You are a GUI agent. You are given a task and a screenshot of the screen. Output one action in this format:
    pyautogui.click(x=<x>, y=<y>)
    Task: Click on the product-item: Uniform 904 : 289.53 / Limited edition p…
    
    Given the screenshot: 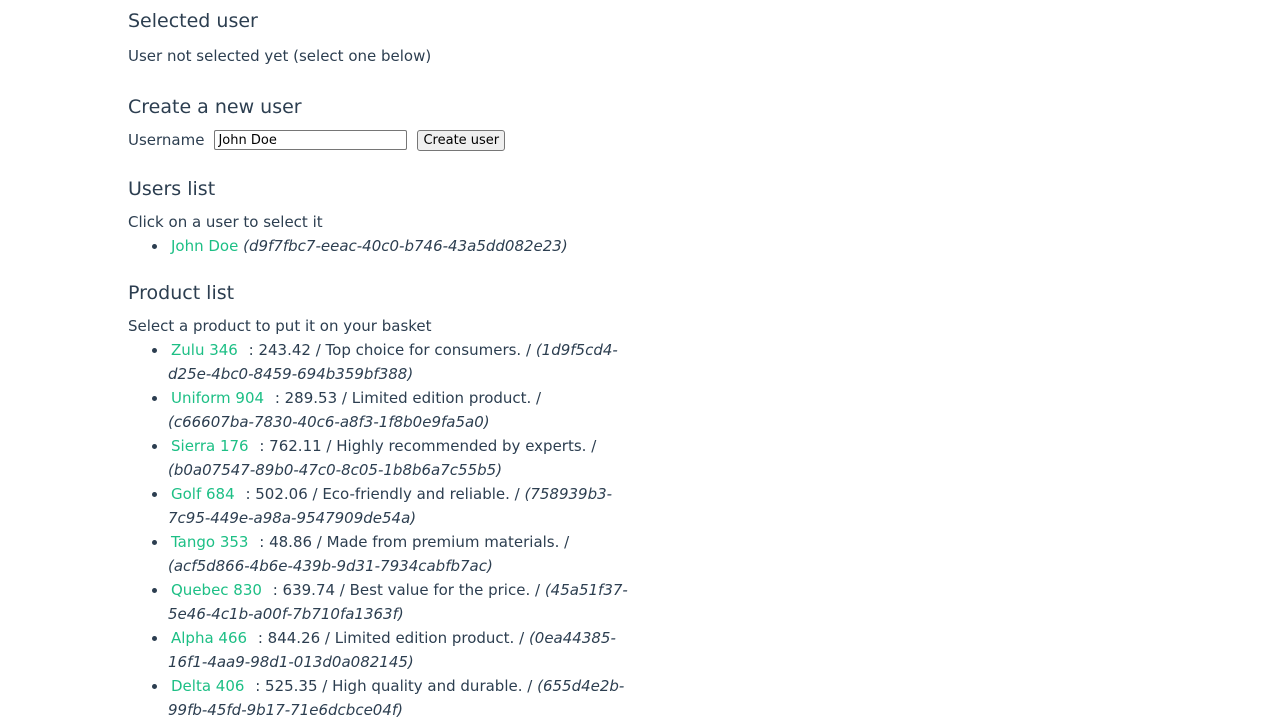 What is the action you would take?
    pyautogui.click(x=398, y=410)
    